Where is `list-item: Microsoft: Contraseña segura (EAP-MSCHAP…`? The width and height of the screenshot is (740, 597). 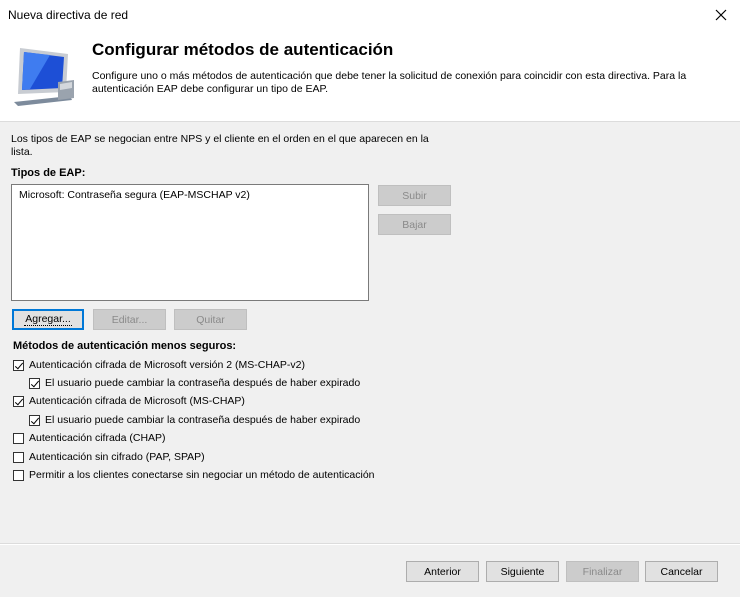 list-item: Microsoft: Contraseña segura (EAP-MSCHAP… is located at coordinates (134, 195).